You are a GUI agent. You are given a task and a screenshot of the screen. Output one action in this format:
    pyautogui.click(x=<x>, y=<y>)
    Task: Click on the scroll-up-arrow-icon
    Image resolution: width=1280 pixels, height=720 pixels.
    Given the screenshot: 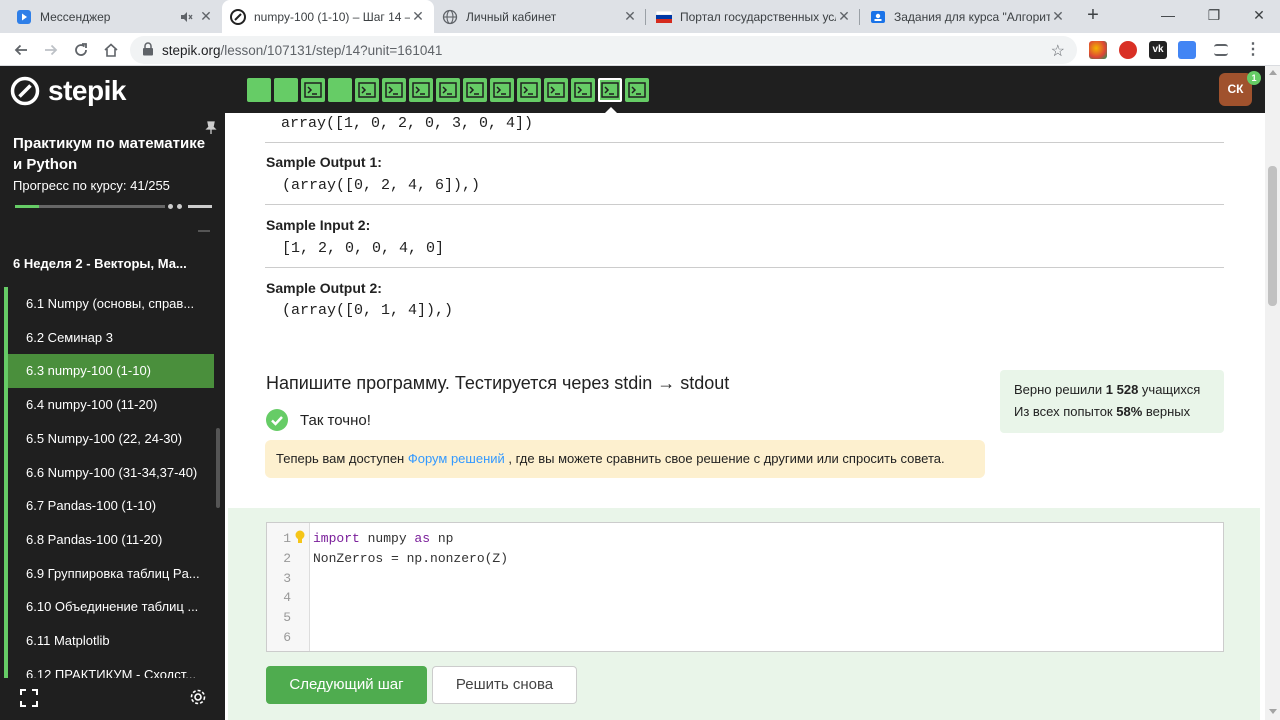 What is the action you would take?
    pyautogui.click(x=1273, y=72)
    